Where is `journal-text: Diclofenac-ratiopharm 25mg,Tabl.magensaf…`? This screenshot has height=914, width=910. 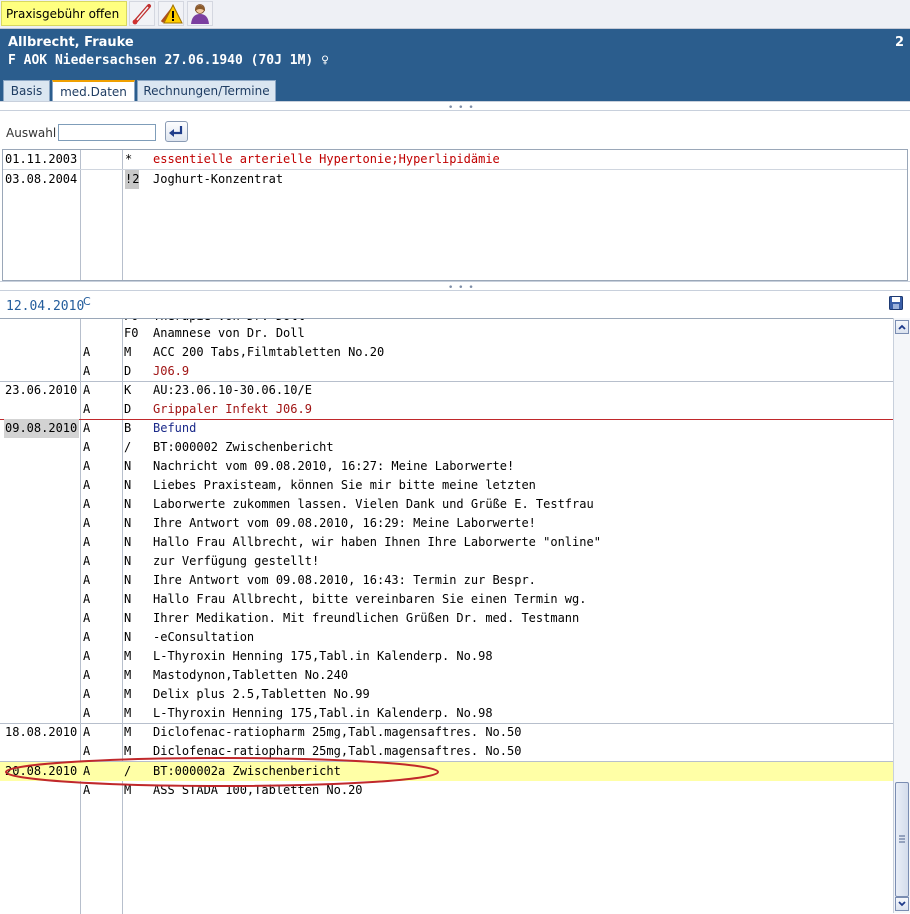
journal-text: Diclofenac-ratiopharm 25mg,Tabl.magensaf… is located at coordinates (337, 732).